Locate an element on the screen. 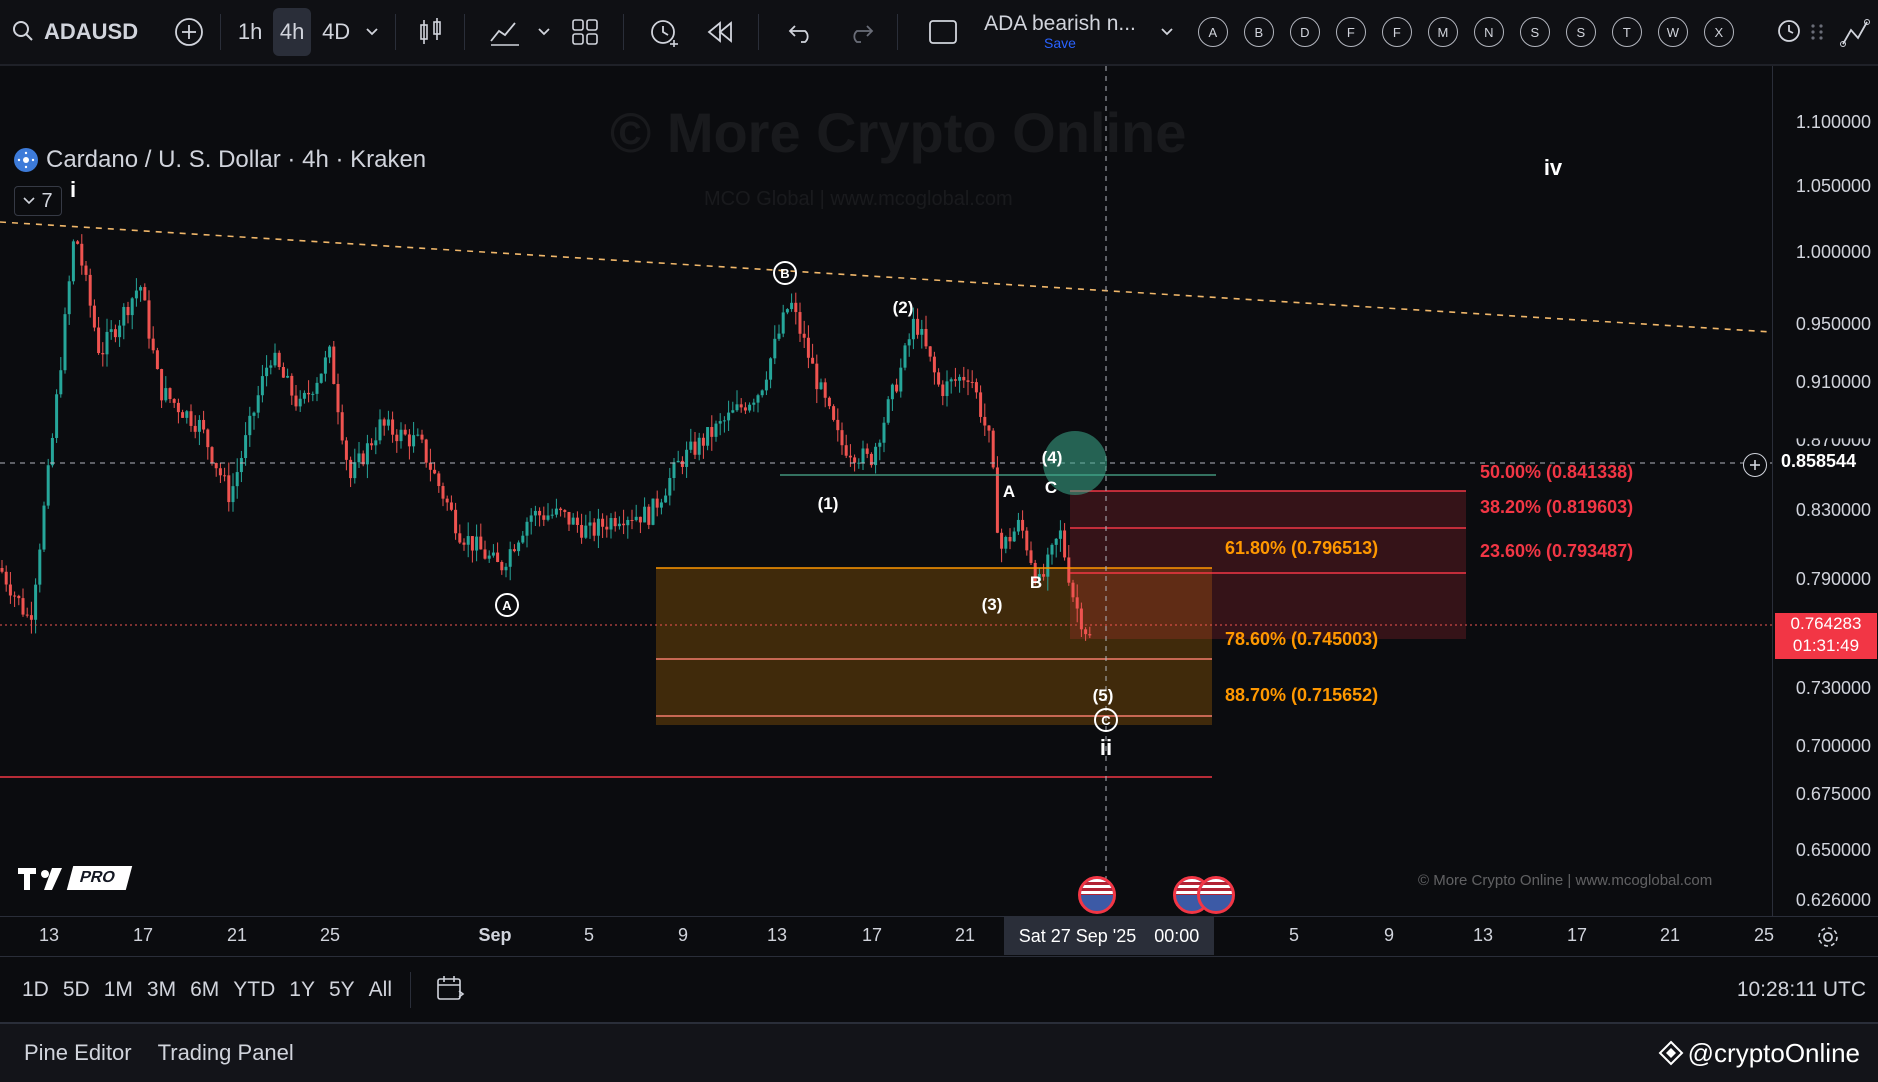 Image resolution: width=1878 pixels, height=1082 pixels. fullscreen-icon is located at coordinates (943, 32).